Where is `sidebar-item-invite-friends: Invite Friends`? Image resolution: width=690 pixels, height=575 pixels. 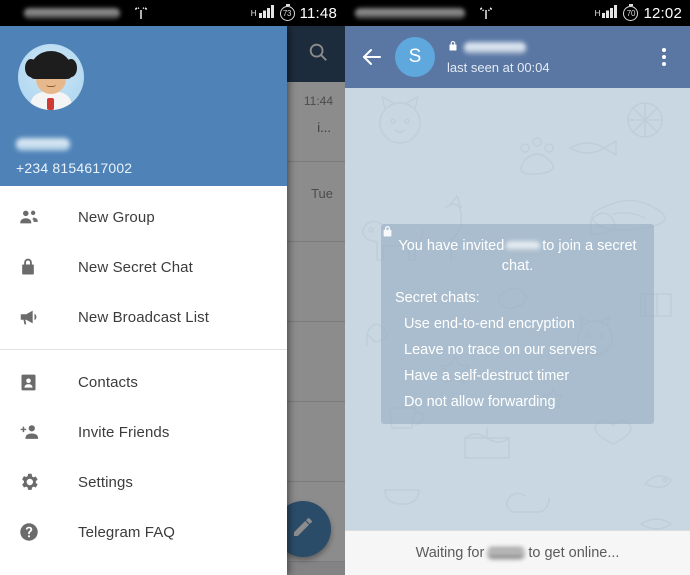 sidebar-item-invite-friends: Invite Friends is located at coordinates (143, 432).